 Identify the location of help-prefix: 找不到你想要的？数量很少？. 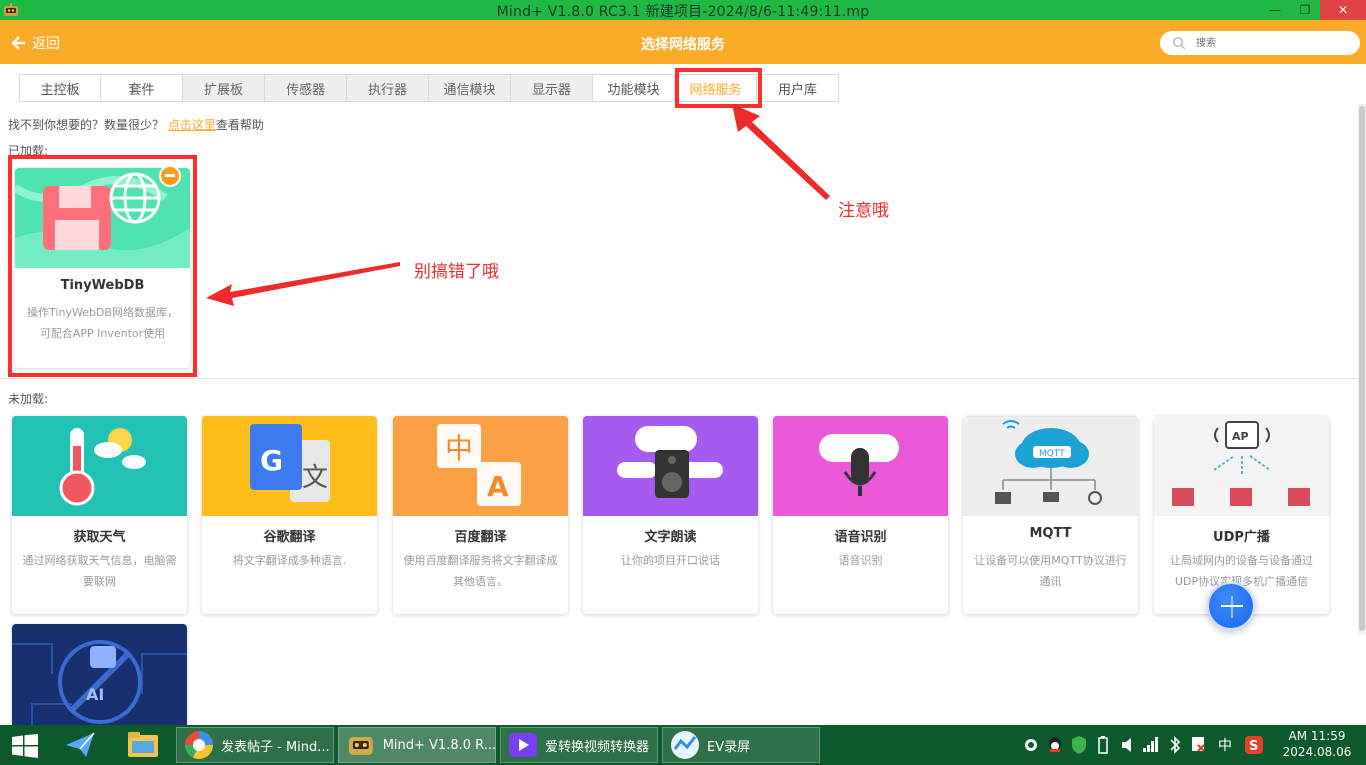
(88, 125).